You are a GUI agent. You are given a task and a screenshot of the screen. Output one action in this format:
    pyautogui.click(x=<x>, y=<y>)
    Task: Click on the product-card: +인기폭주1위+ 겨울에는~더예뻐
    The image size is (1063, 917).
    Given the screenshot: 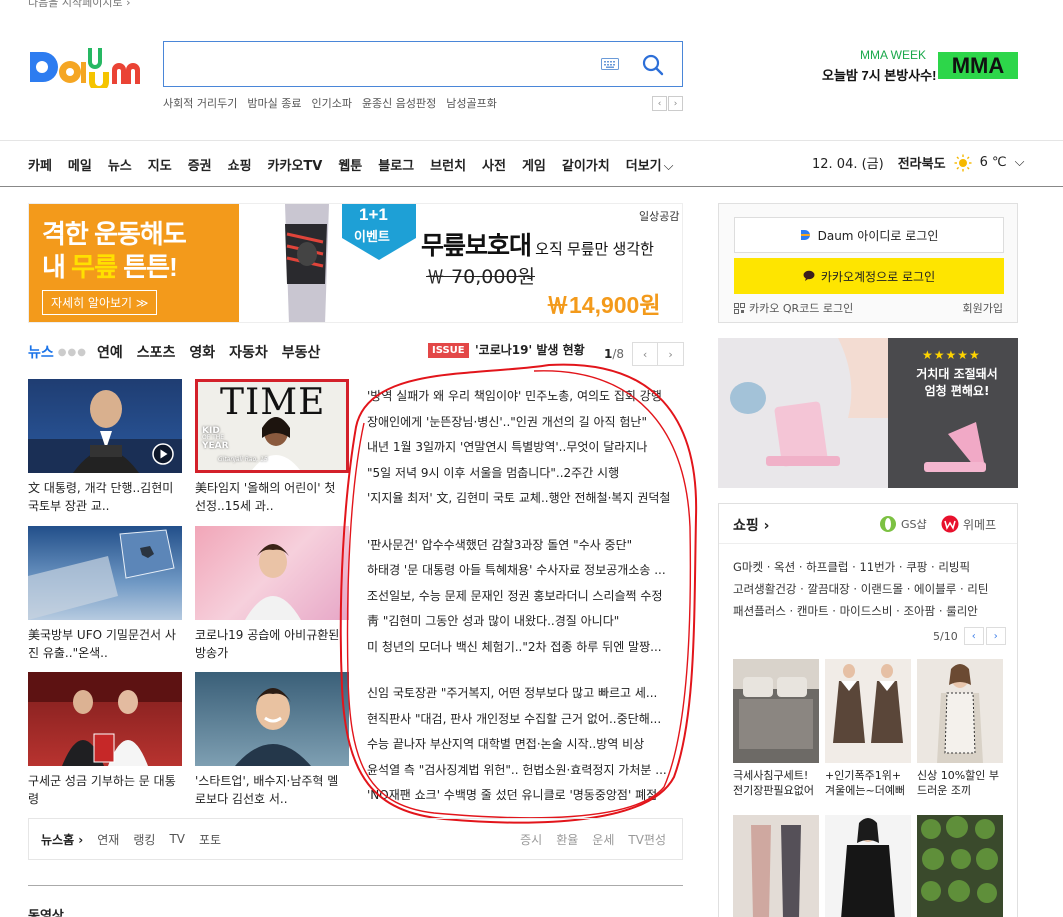 What is the action you would take?
    pyautogui.click(x=868, y=728)
    